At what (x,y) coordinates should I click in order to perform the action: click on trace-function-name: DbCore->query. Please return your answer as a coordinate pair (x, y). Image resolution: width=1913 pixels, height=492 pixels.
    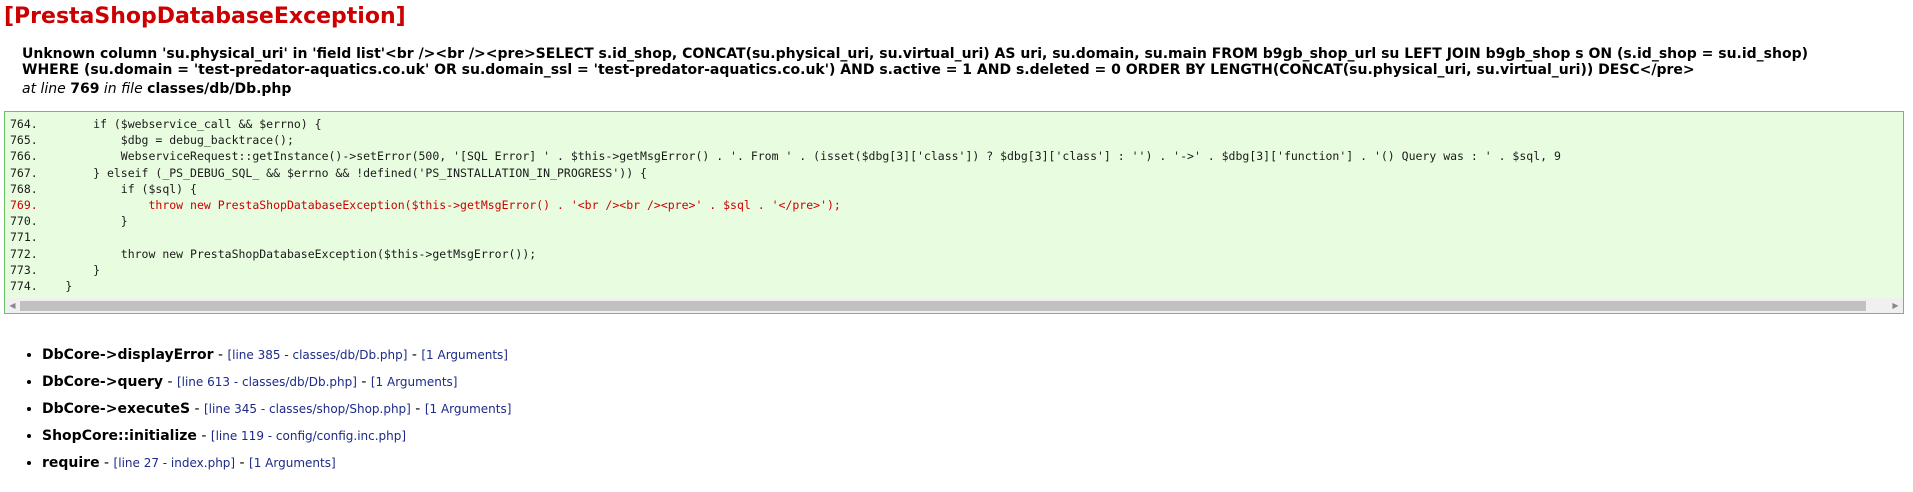
    Looking at the image, I should click on (102, 382).